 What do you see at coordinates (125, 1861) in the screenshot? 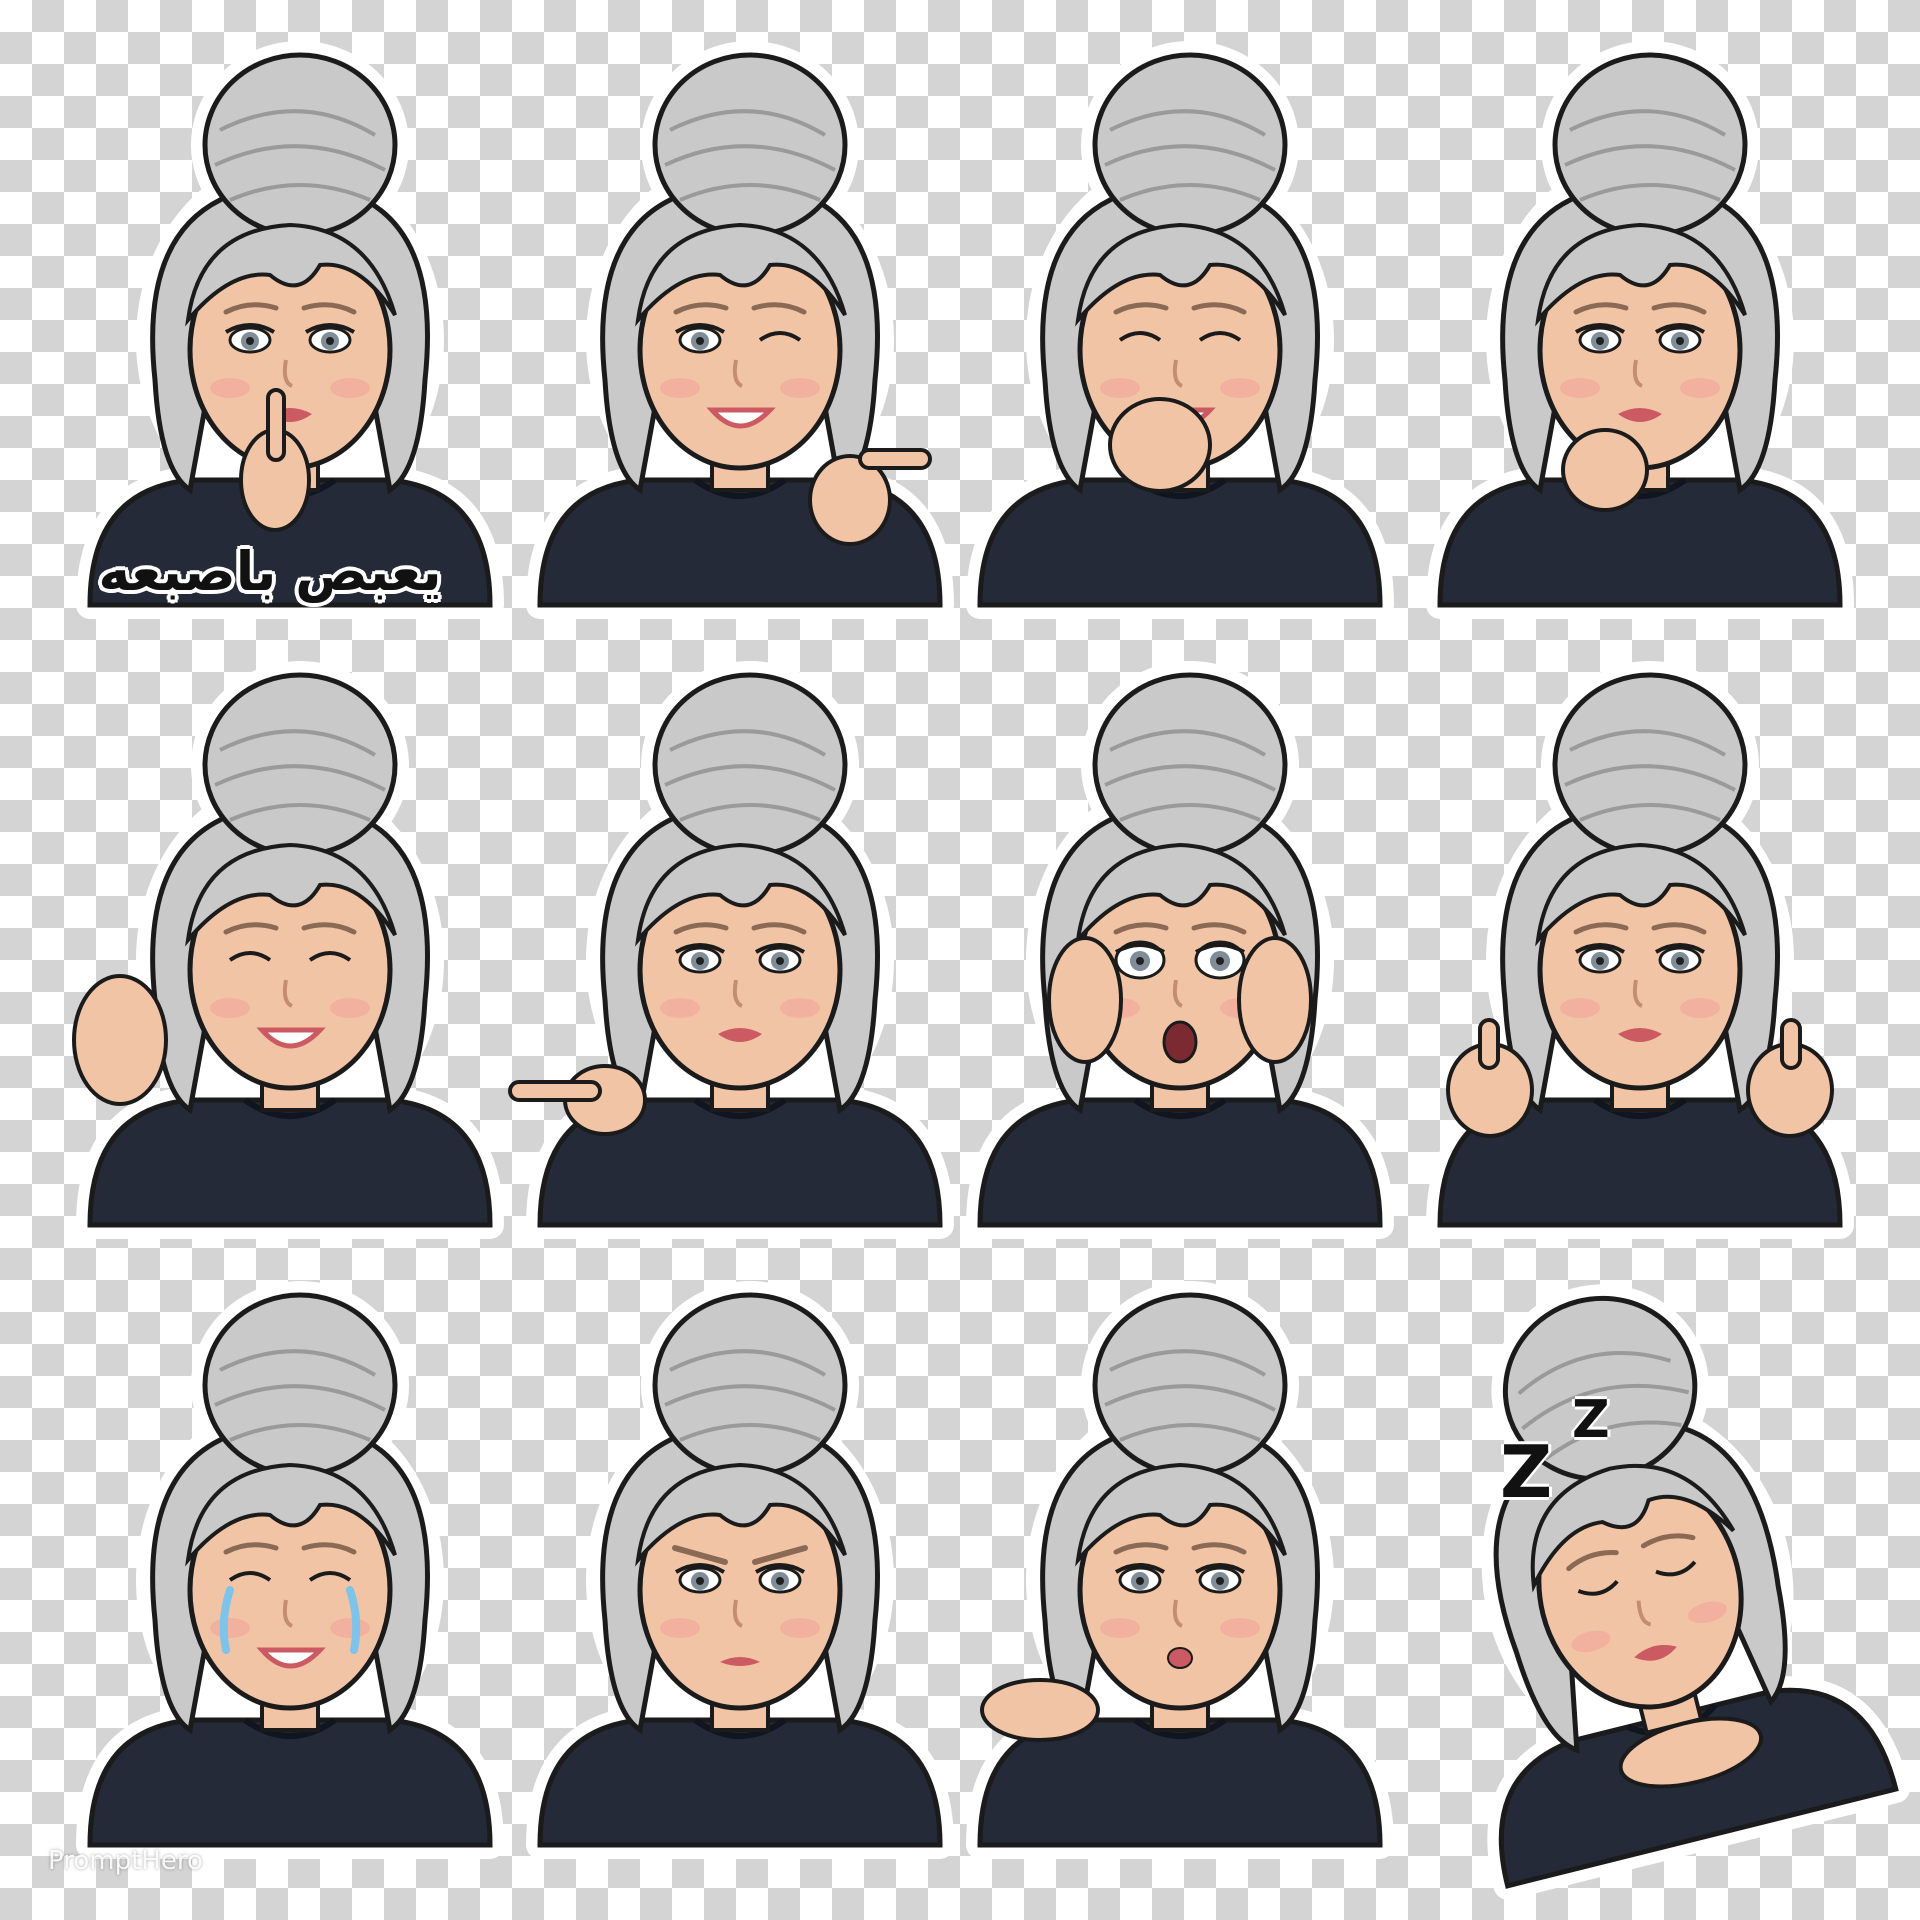
I see `watermark: PromptHero` at bounding box center [125, 1861].